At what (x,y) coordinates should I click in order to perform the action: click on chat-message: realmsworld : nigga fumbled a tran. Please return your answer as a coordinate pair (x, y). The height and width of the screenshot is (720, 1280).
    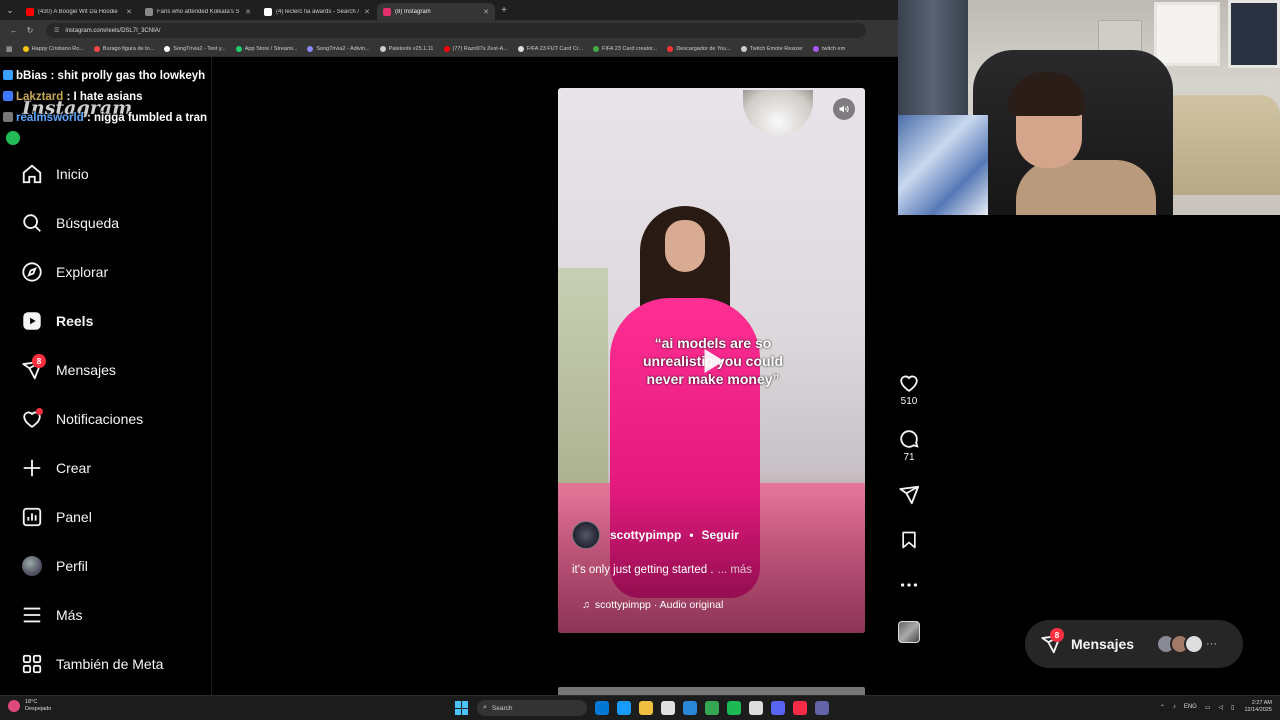
    Looking at the image, I should click on (105, 129).